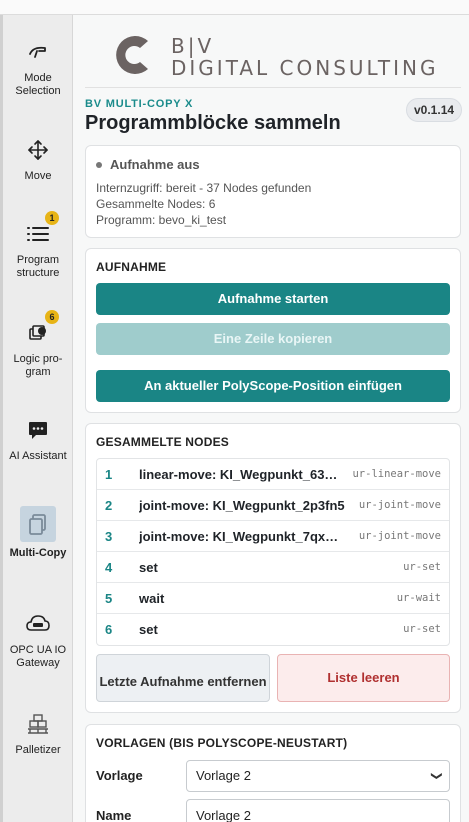 The height and width of the screenshot is (822, 469). Describe the element at coordinates (38, 176) in the screenshot. I see `sidebar-item-label: Move` at that location.